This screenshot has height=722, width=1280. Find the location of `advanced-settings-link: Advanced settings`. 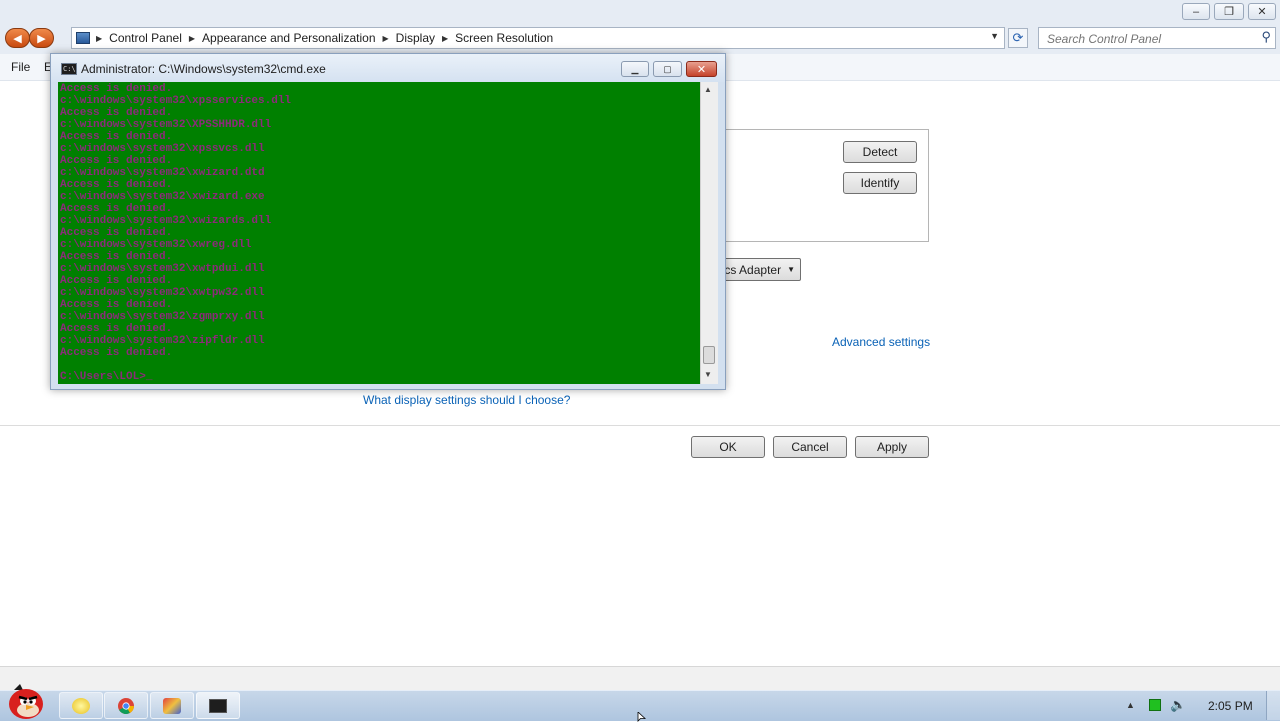

advanced-settings-link: Advanced settings is located at coordinates (881, 342).